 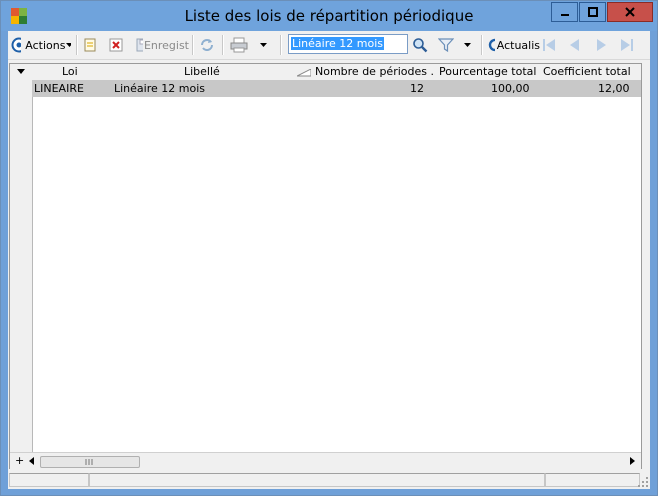 I want to click on next-icon, so click(x=601, y=45).